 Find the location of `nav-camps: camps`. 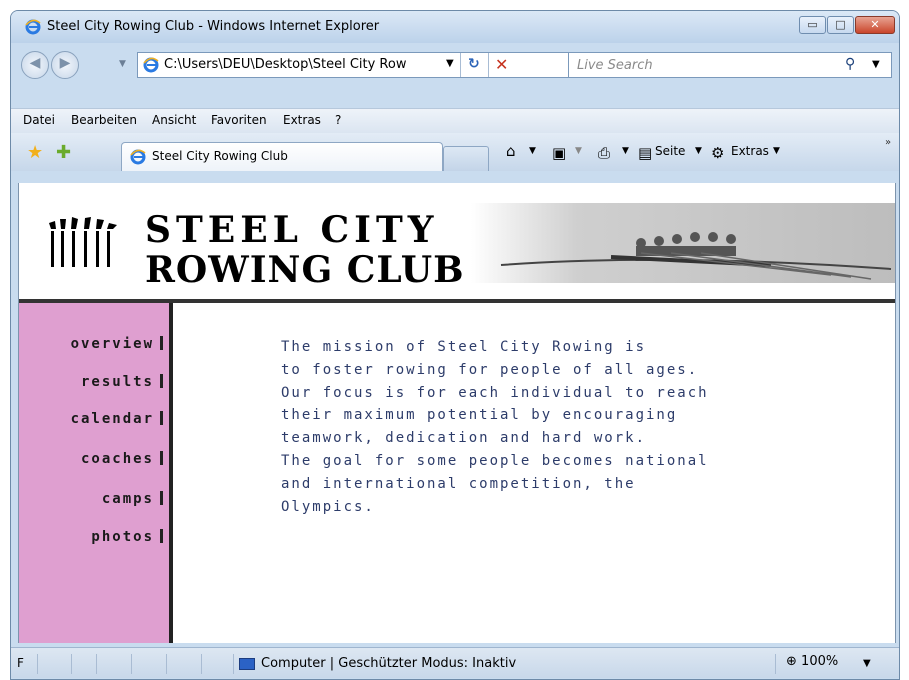

nav-camps: camps is located at coordinates (132, 499).